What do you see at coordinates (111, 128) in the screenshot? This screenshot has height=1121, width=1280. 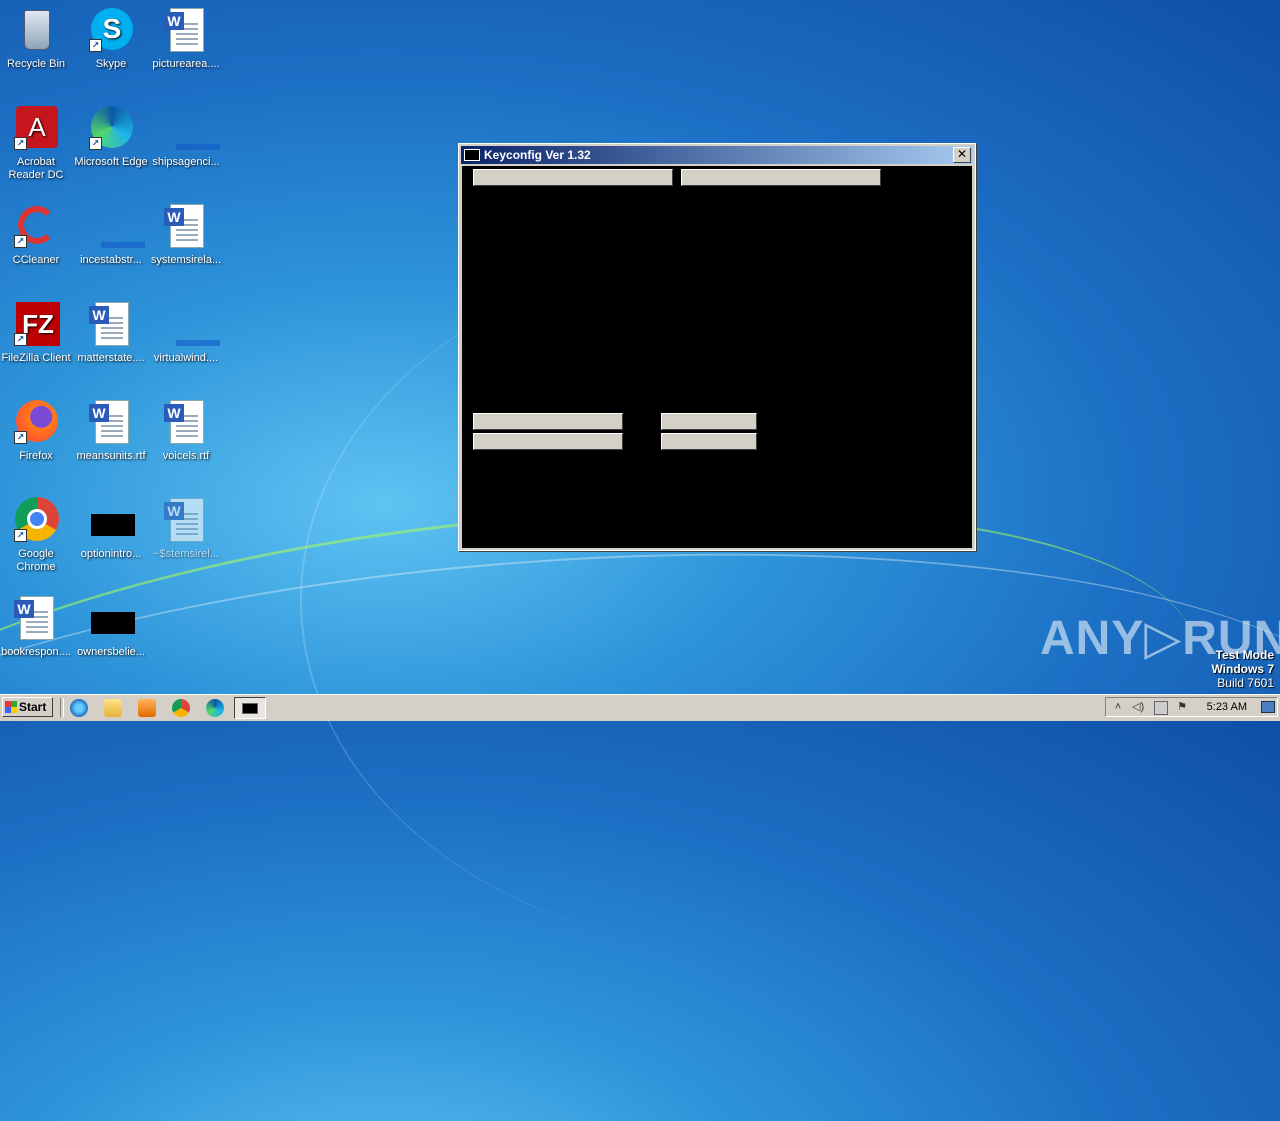 I see `edge-icon: ↗` at bounding box center [111, 128].